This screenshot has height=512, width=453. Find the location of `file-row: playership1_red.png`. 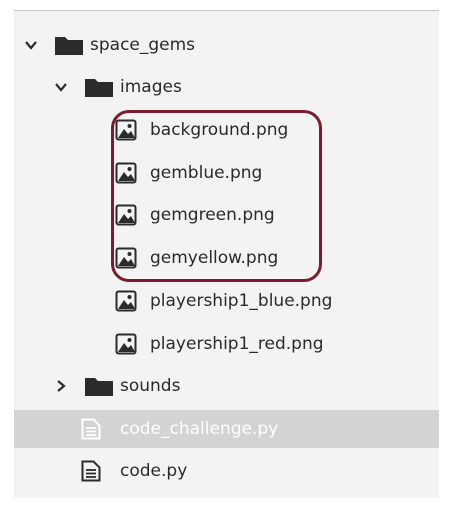

file-row: playership1_red.png is located at coordinates (226, 344).